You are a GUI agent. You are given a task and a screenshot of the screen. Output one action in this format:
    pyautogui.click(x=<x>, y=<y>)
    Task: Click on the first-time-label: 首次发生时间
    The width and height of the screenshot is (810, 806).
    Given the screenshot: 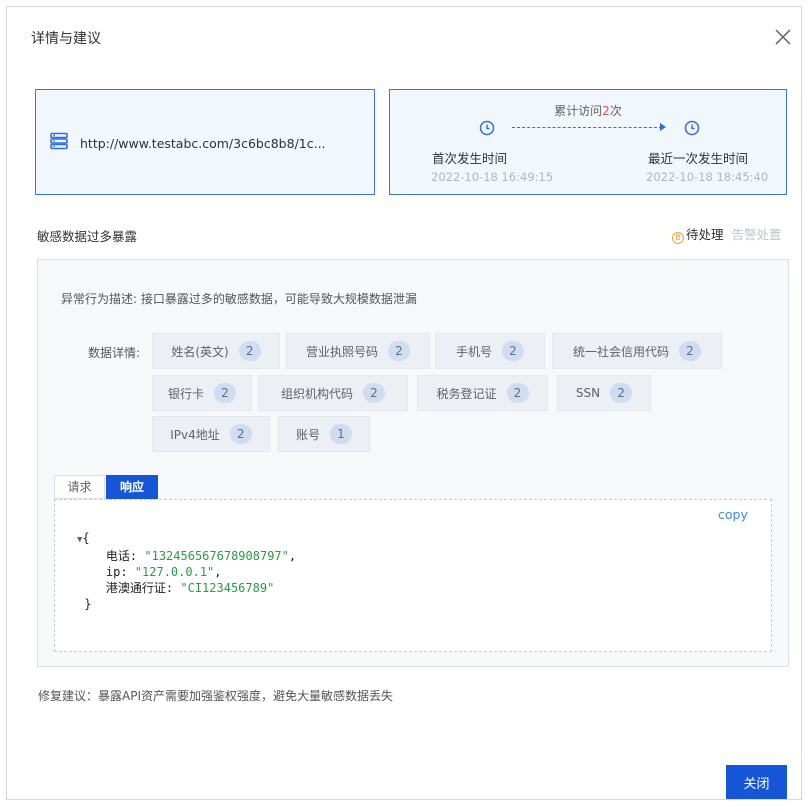 What is the action you would take?
    pyautogui.click(x=470, y=158)
    